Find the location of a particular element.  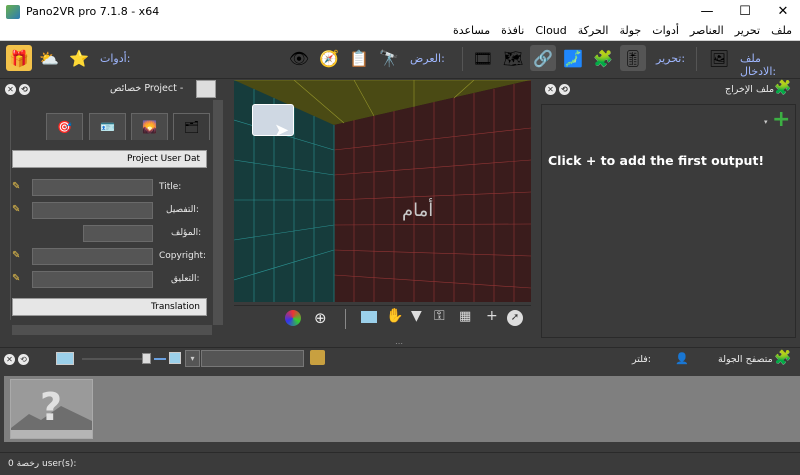

viewer-toolbar: ⊕ ✋ ▼ ⚿ ▦ + ➚ is located at coordinates (382, 318).